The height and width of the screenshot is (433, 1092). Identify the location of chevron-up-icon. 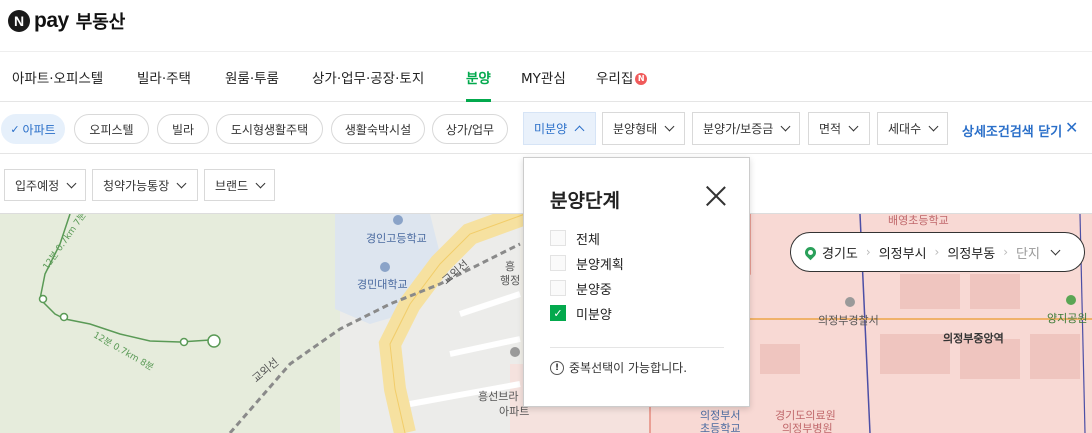
(579, 130).